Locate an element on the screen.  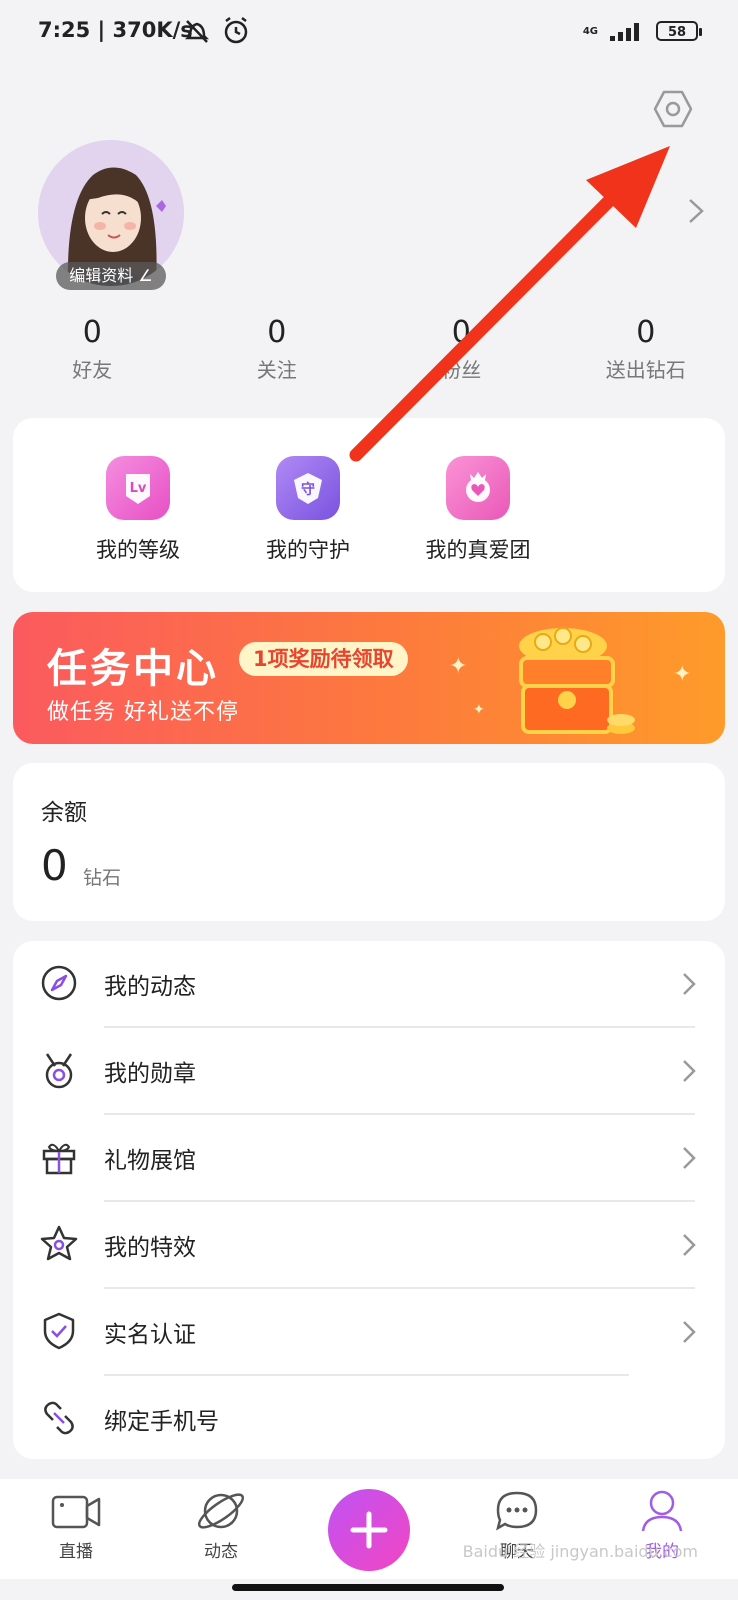
edit-profile-label: 编辑资料 is located at coordinates (101, 275).